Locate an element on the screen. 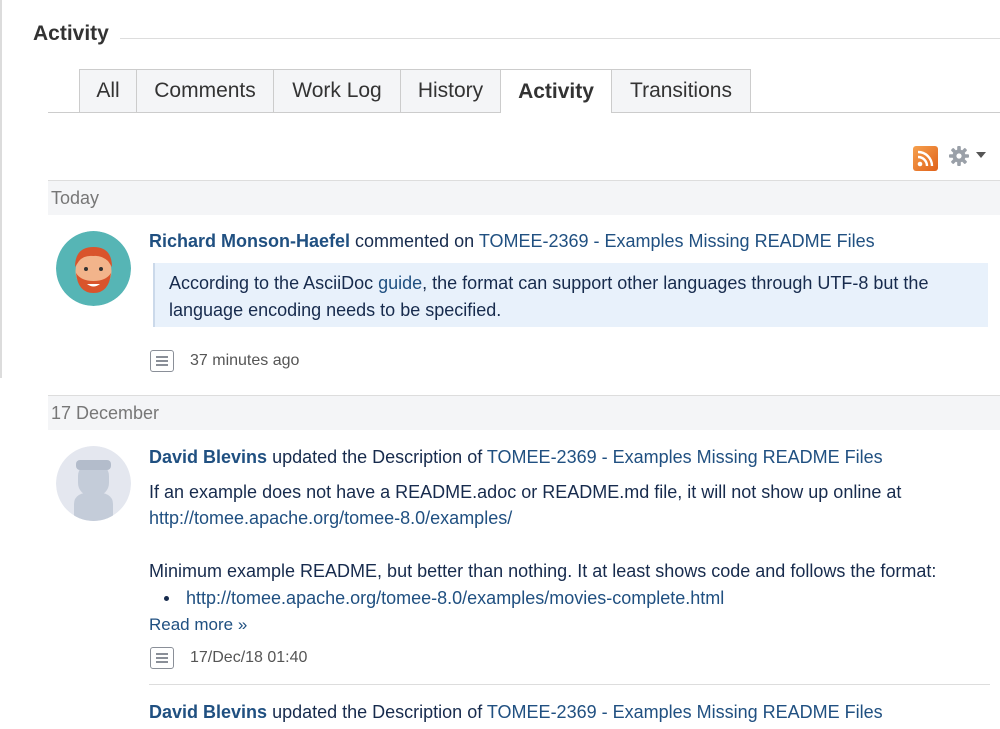 This screenshot has height=729, width=1000. rss-feed-icon is located at coordinates (925, 158).